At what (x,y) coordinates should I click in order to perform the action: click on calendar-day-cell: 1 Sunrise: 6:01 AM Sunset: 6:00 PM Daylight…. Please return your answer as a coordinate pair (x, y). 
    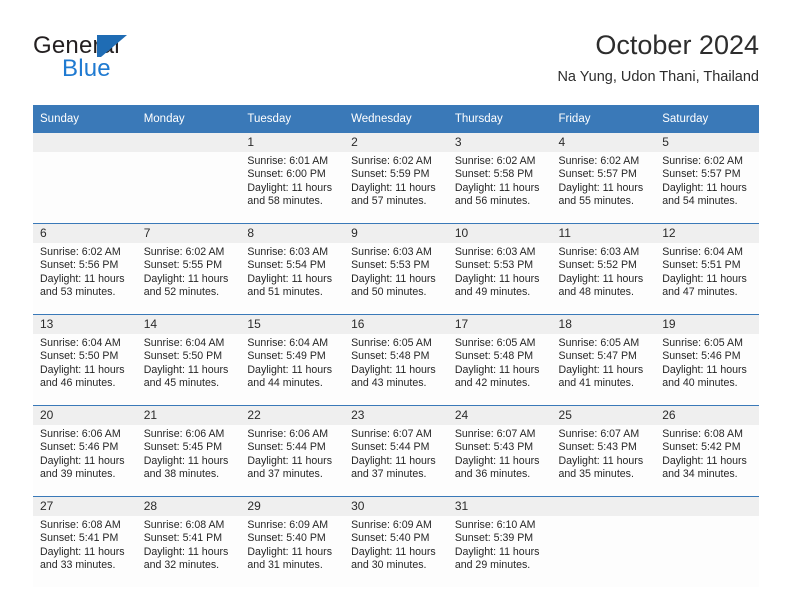
    Looking at the image, I should click on (292, 178).